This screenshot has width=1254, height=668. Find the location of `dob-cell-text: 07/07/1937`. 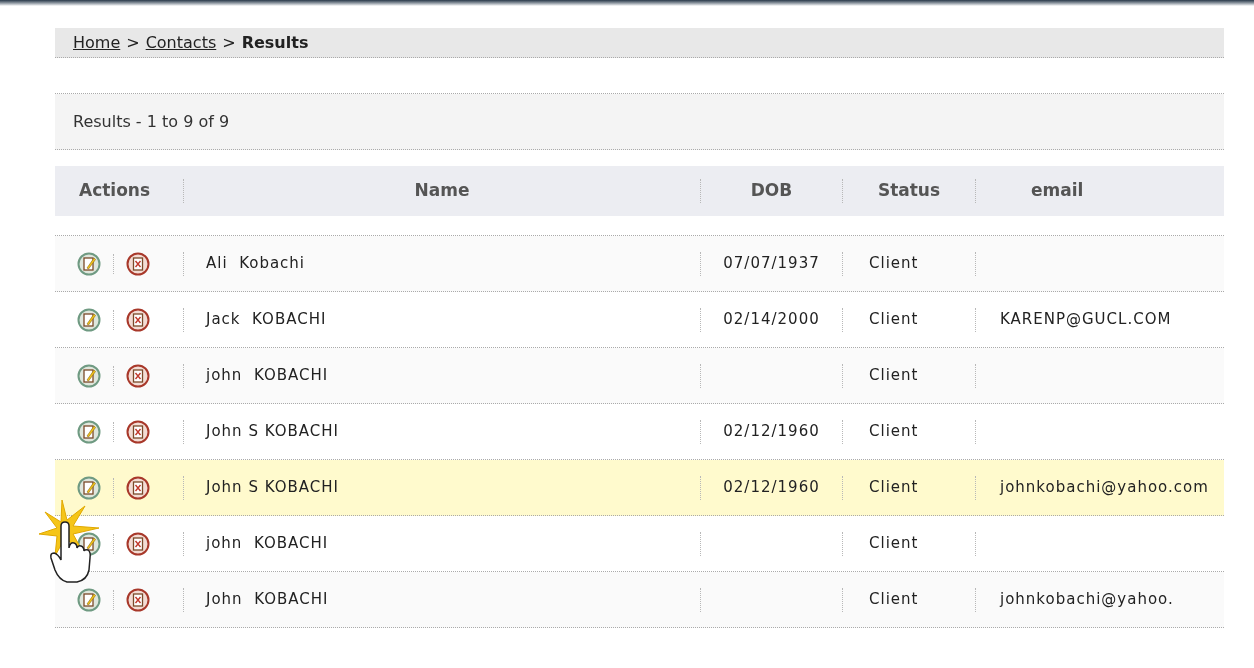

dob-cell-text: 07/07/1937 is located at coordinates (771, 264).